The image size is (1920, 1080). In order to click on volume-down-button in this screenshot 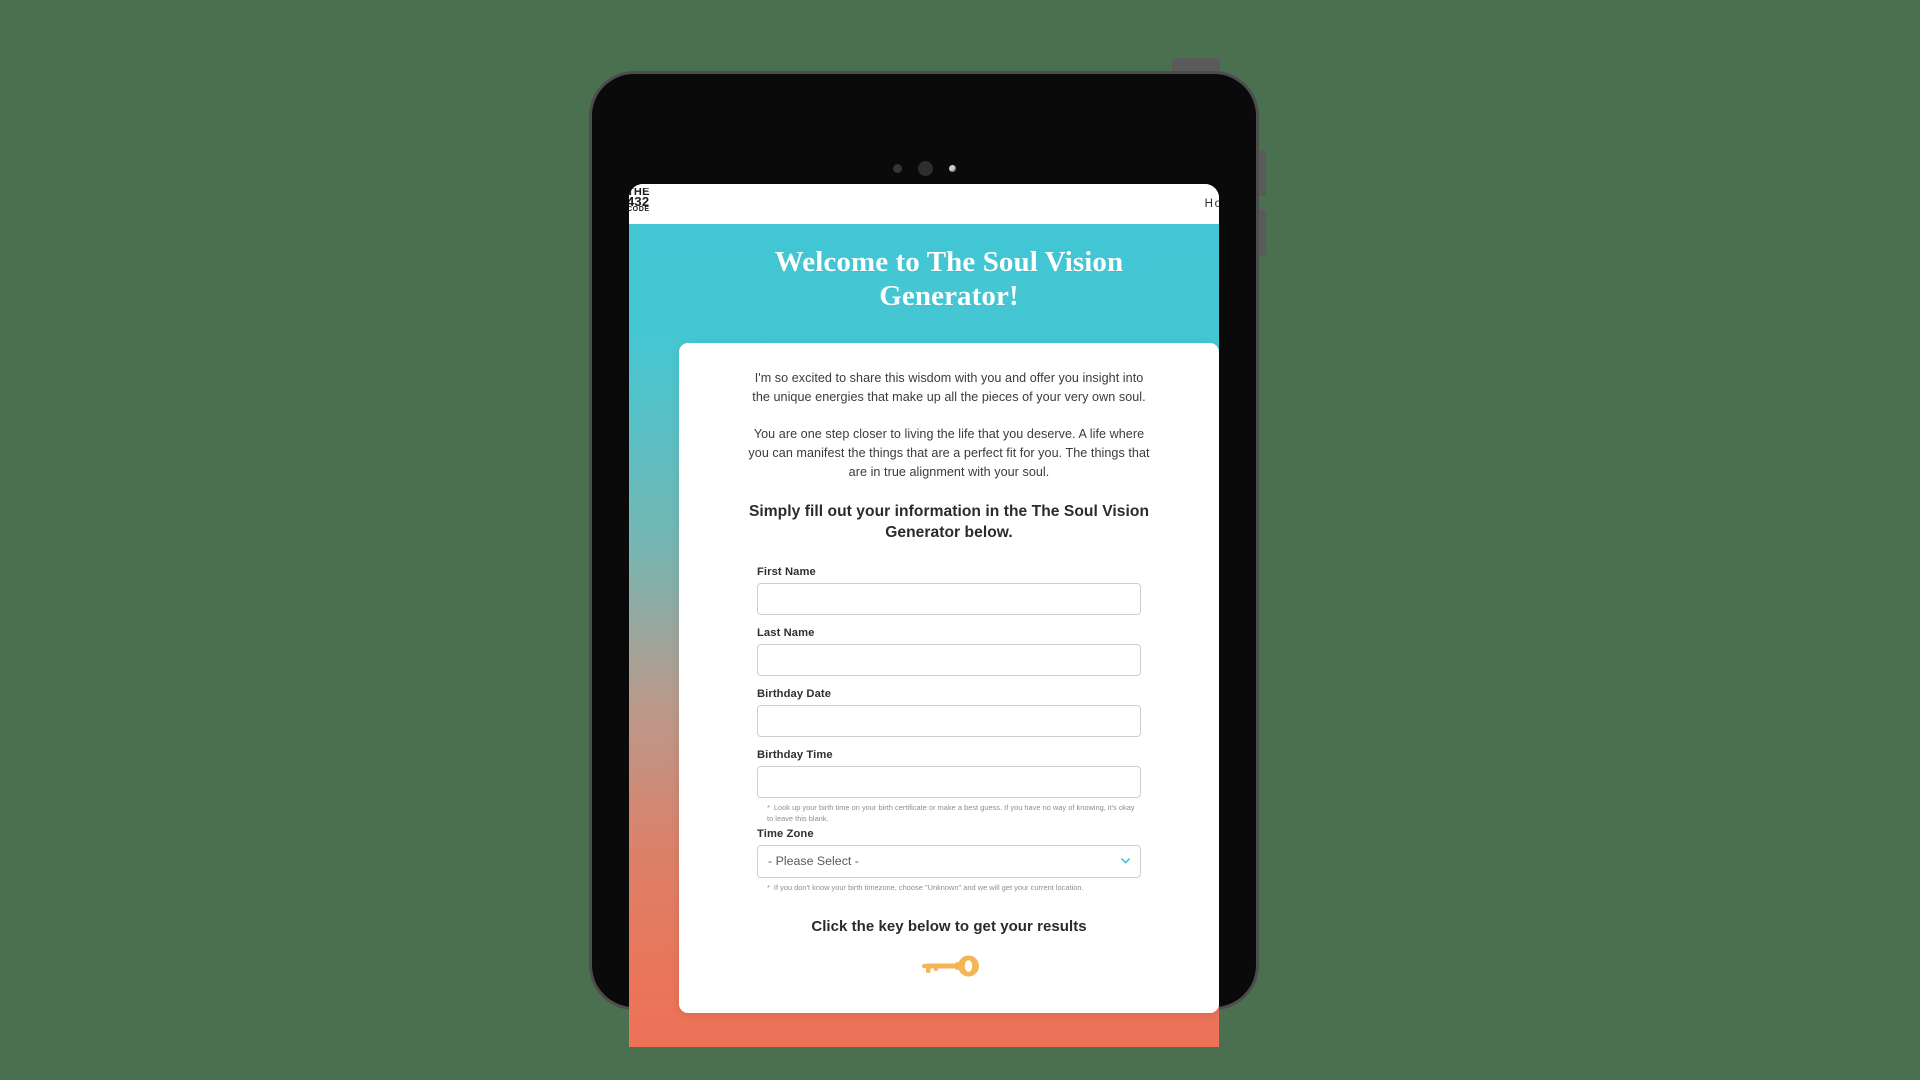, I will do `click(1261, 233)`.